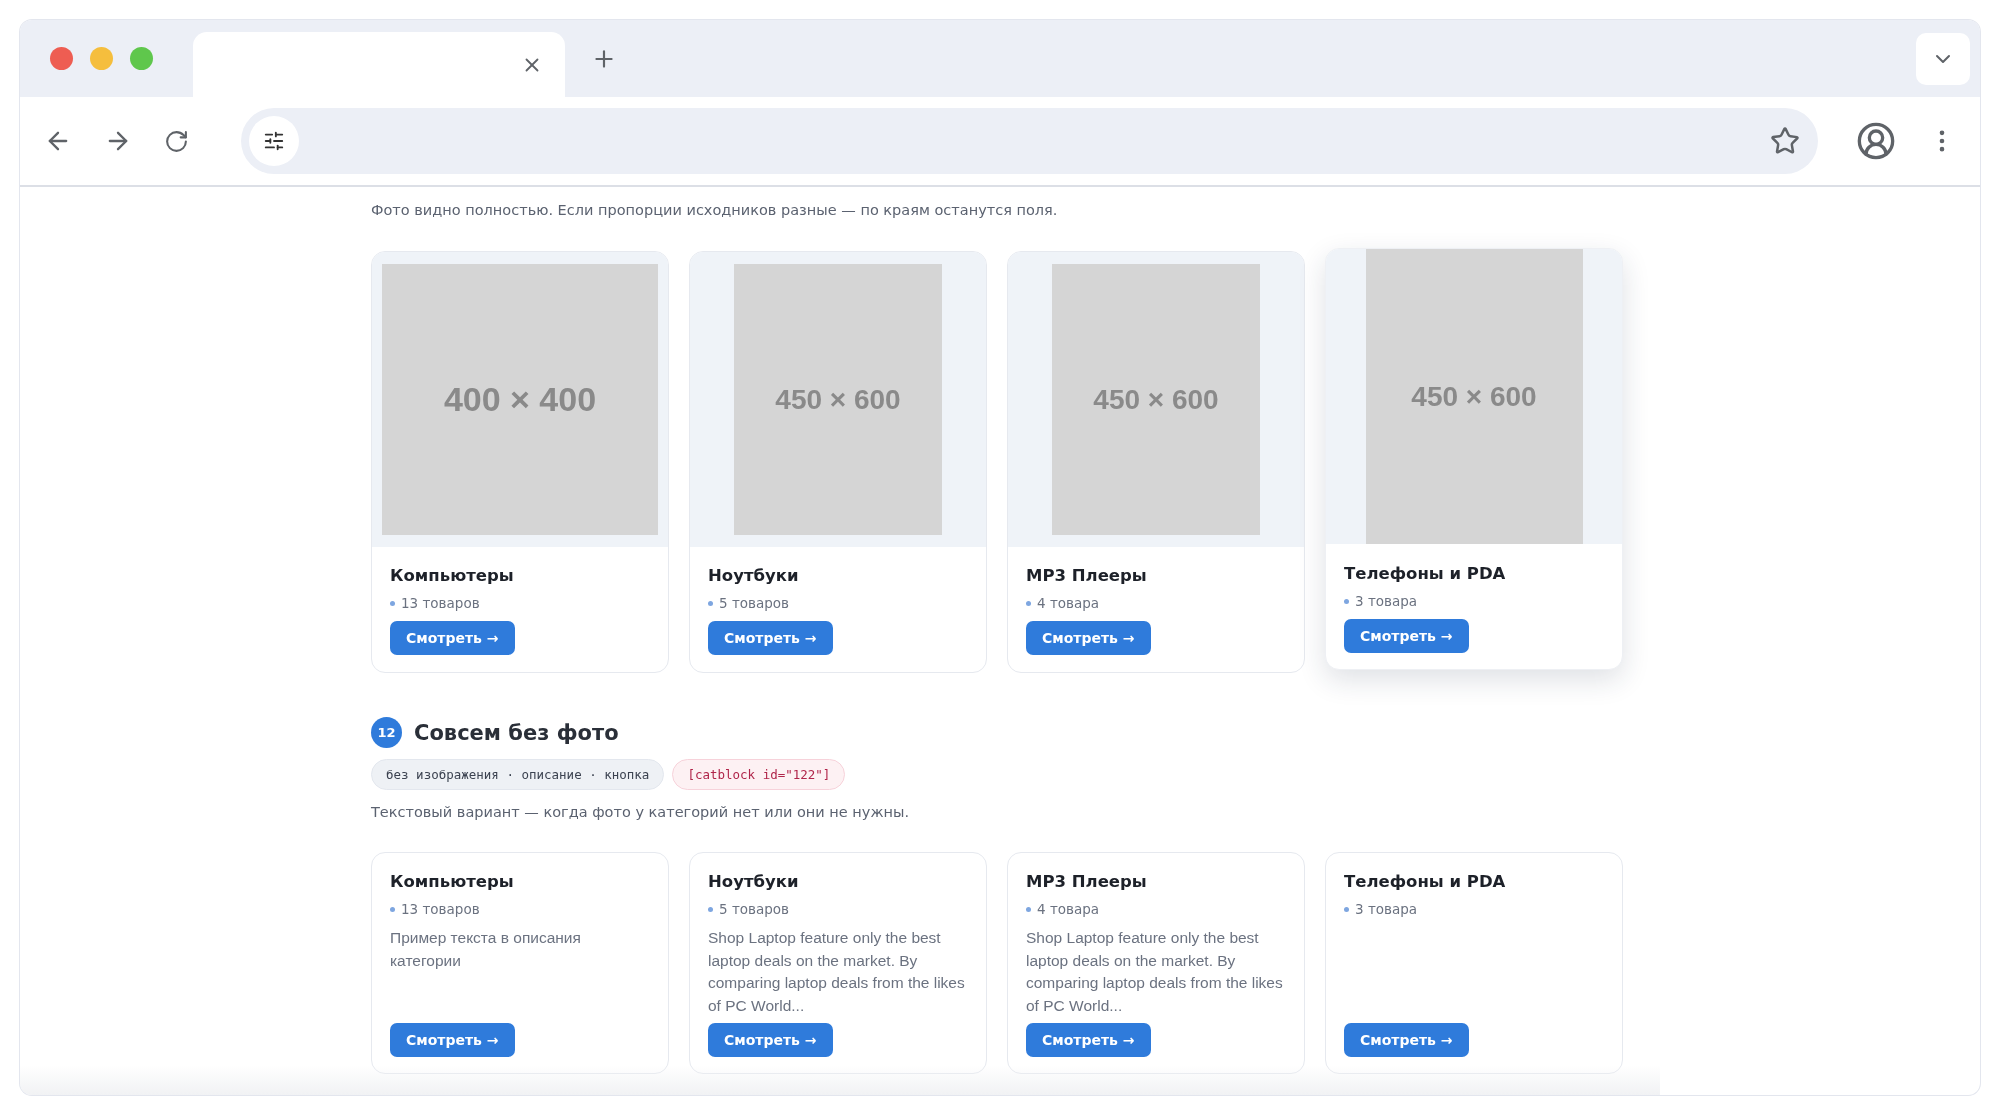  Describe the element at coordinates (518, 774) in the screenshot. I see `feature-tag: без изображения · описание · кнопка` at that location.